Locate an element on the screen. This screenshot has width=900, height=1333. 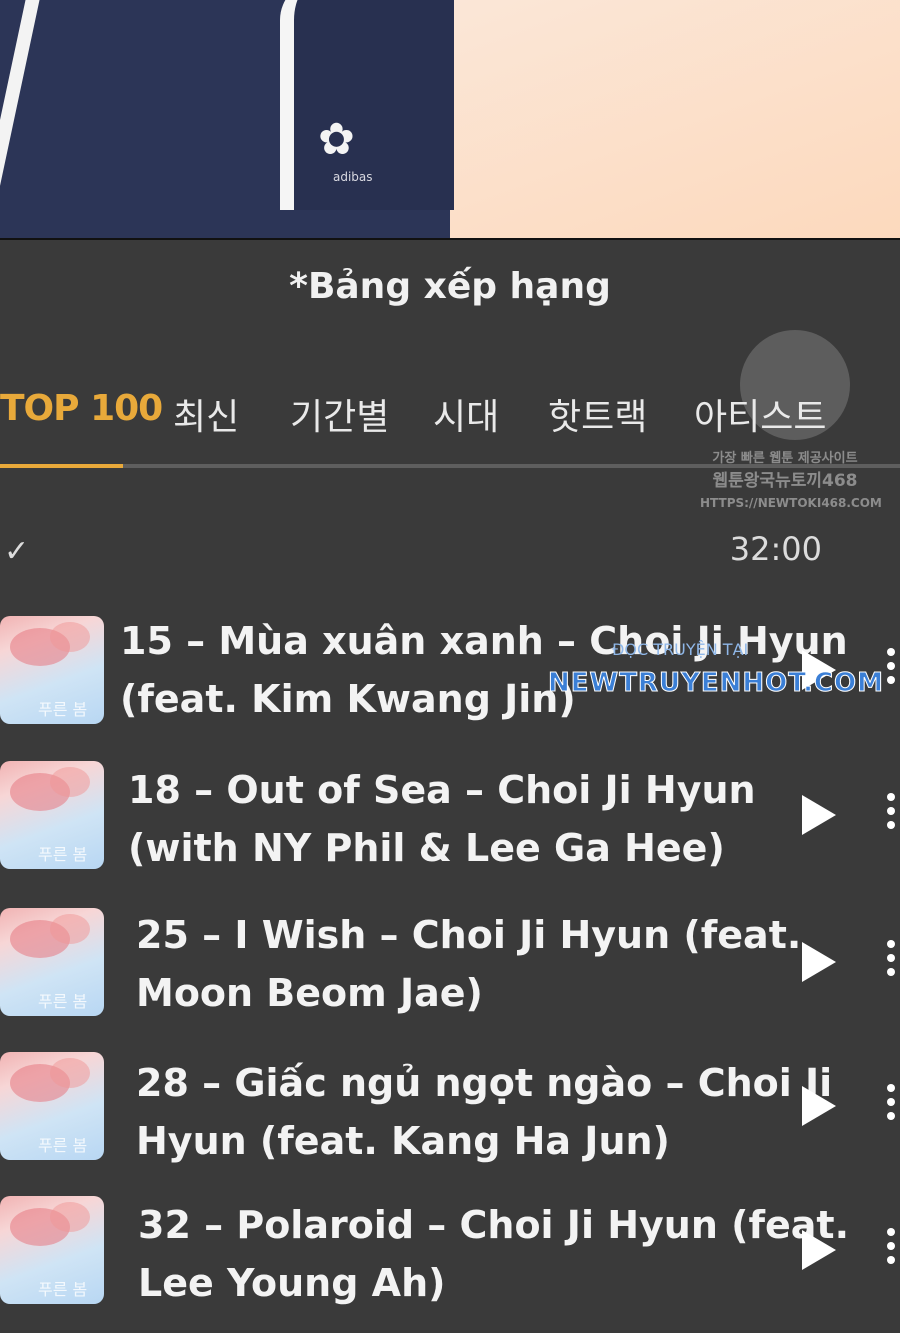
total-duration: 32:00 is located at coordinates (775, 549).